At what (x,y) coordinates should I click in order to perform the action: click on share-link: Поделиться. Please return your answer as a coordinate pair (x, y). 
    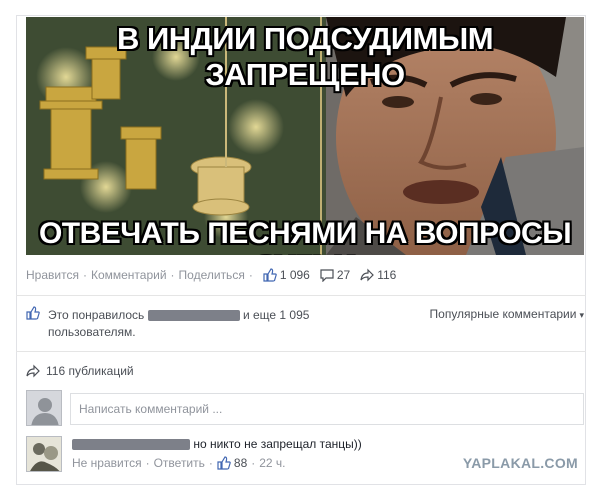
    Looking at the image, I should click on (212, 275).